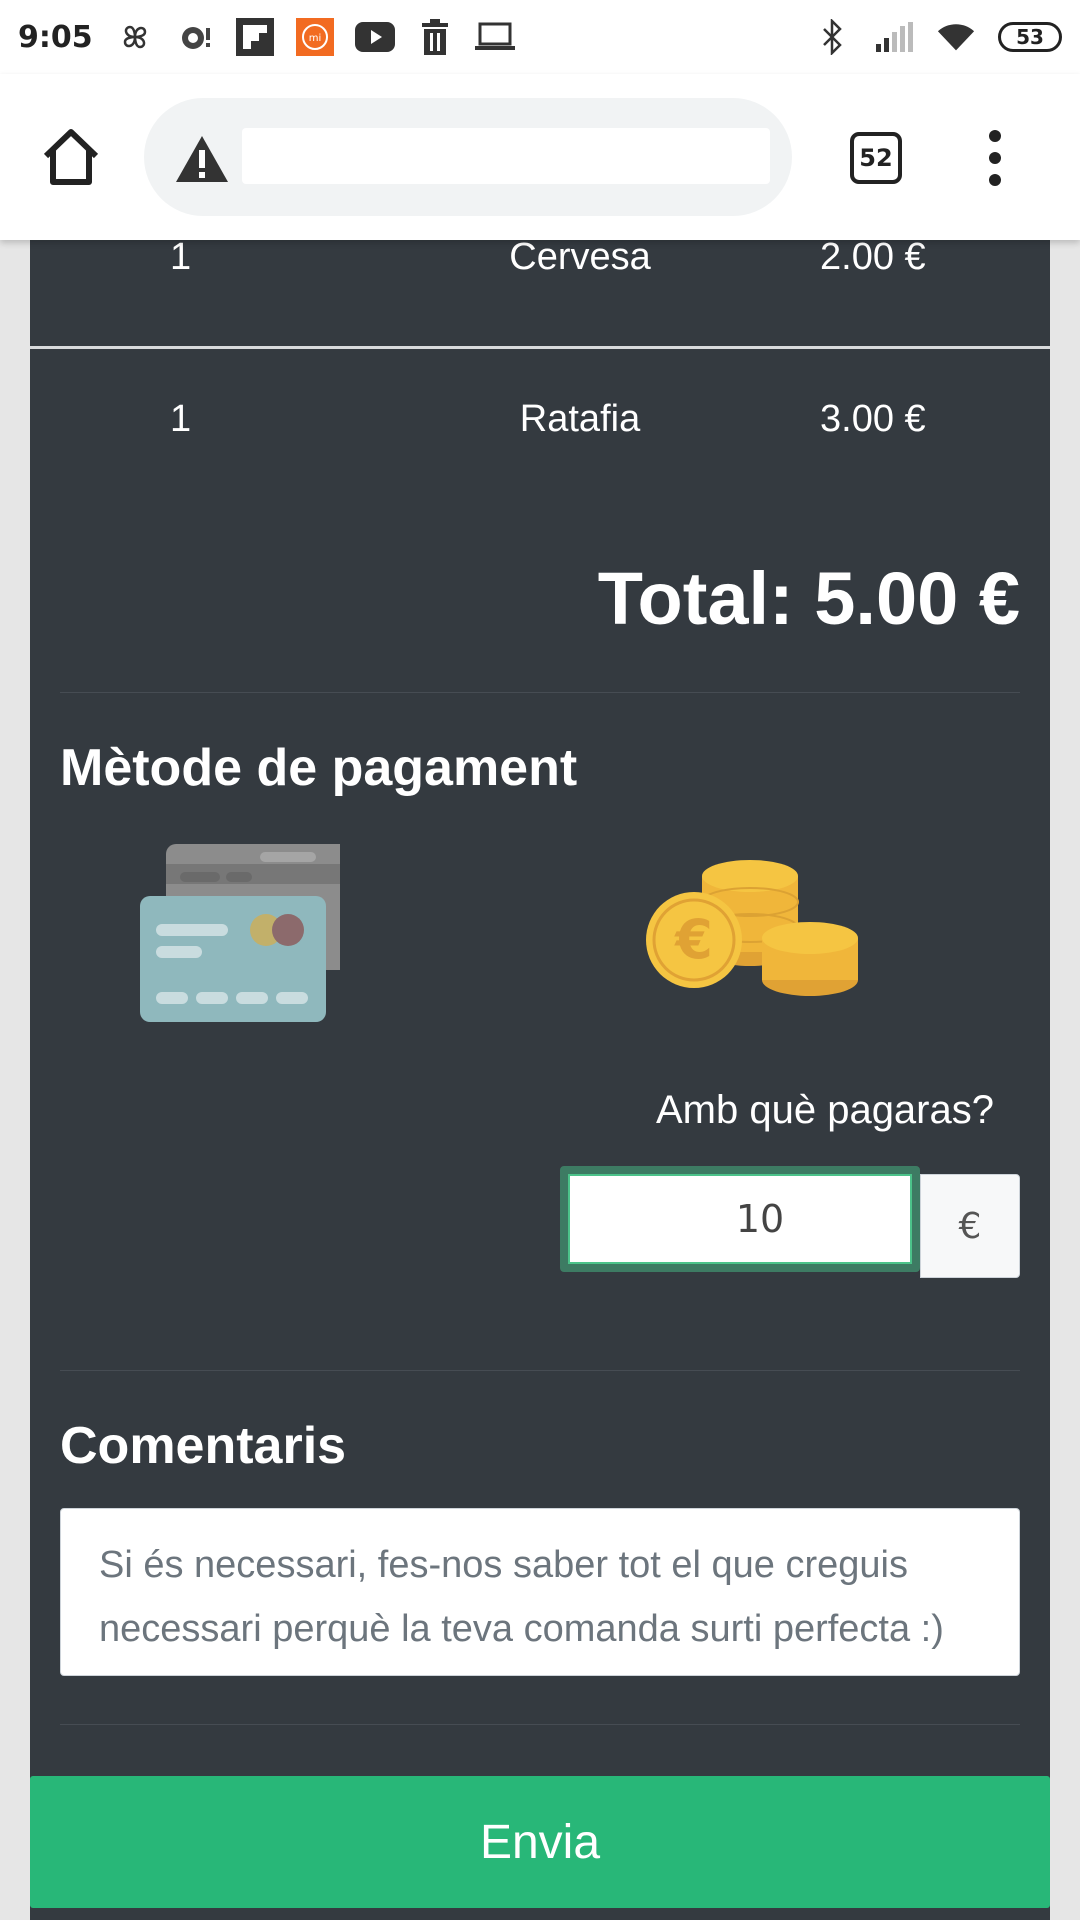  What do you see at coordinates (1030, 37) in the screenshot?
I see `battery-indicator: 53` at bounding box center [1030, 37].